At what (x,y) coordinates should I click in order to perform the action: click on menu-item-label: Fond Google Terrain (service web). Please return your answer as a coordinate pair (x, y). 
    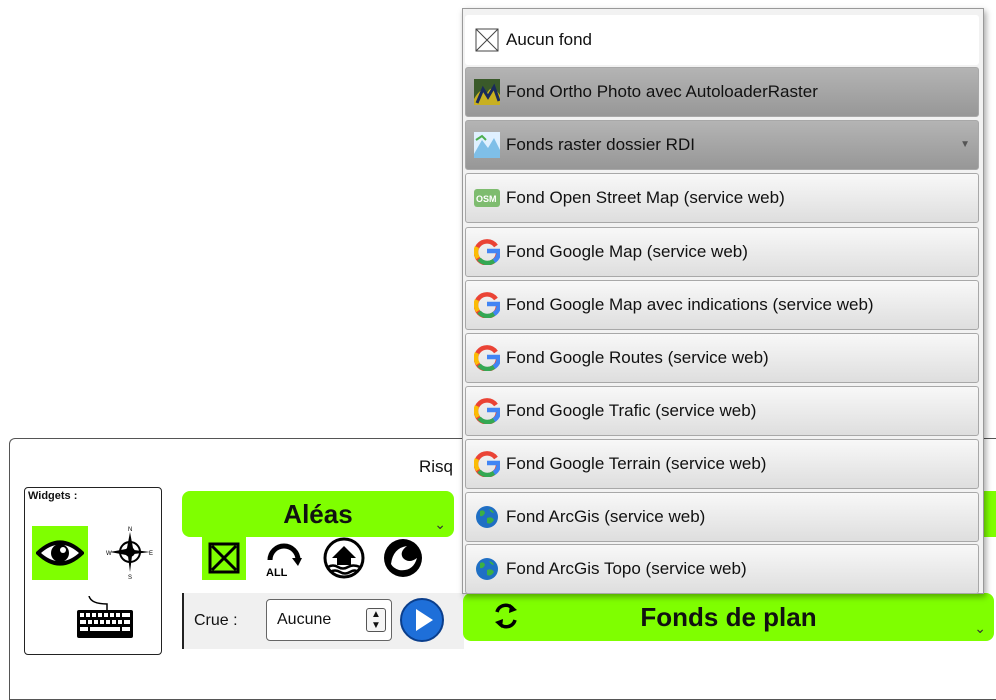
    Looking at the image, I should click on (636, 463).